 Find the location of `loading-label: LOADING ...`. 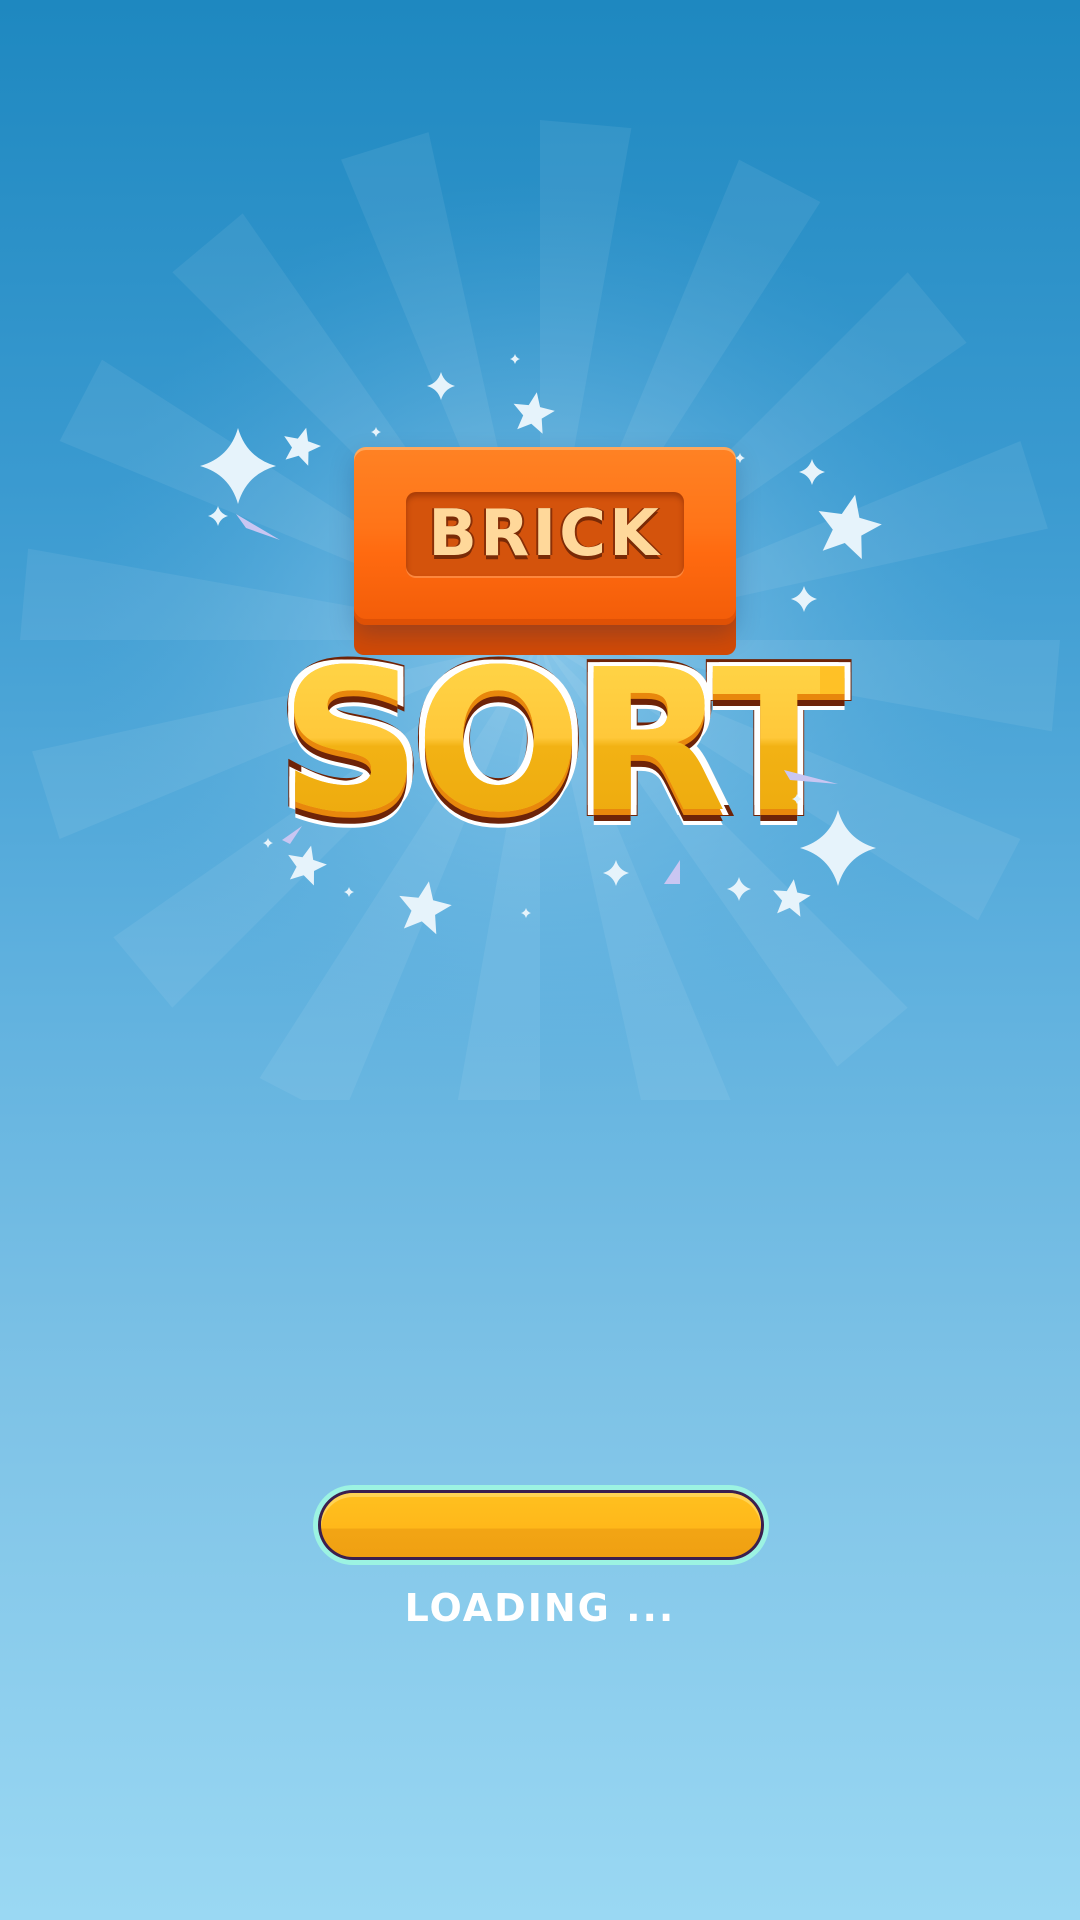

loading-label: LOADING ... is located at coordinates (540, 1608).